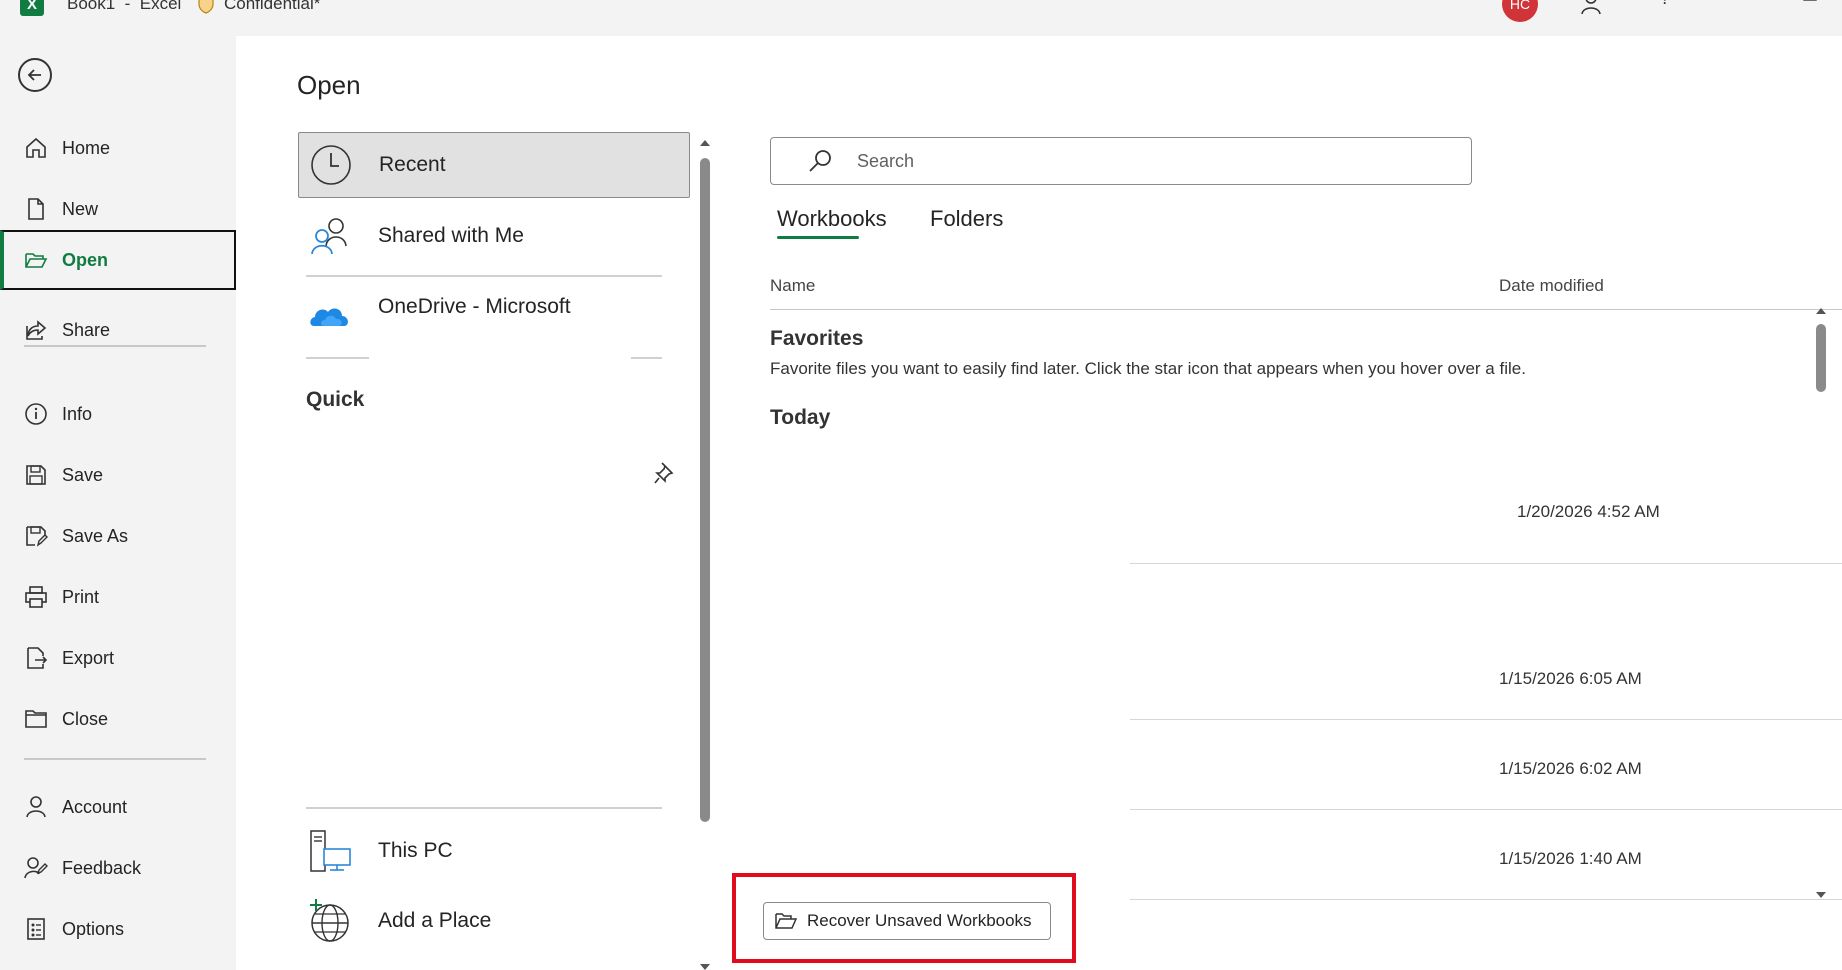  I want to click on file-date: 1/15/2026 6:05 AM, so click(1570, 678).